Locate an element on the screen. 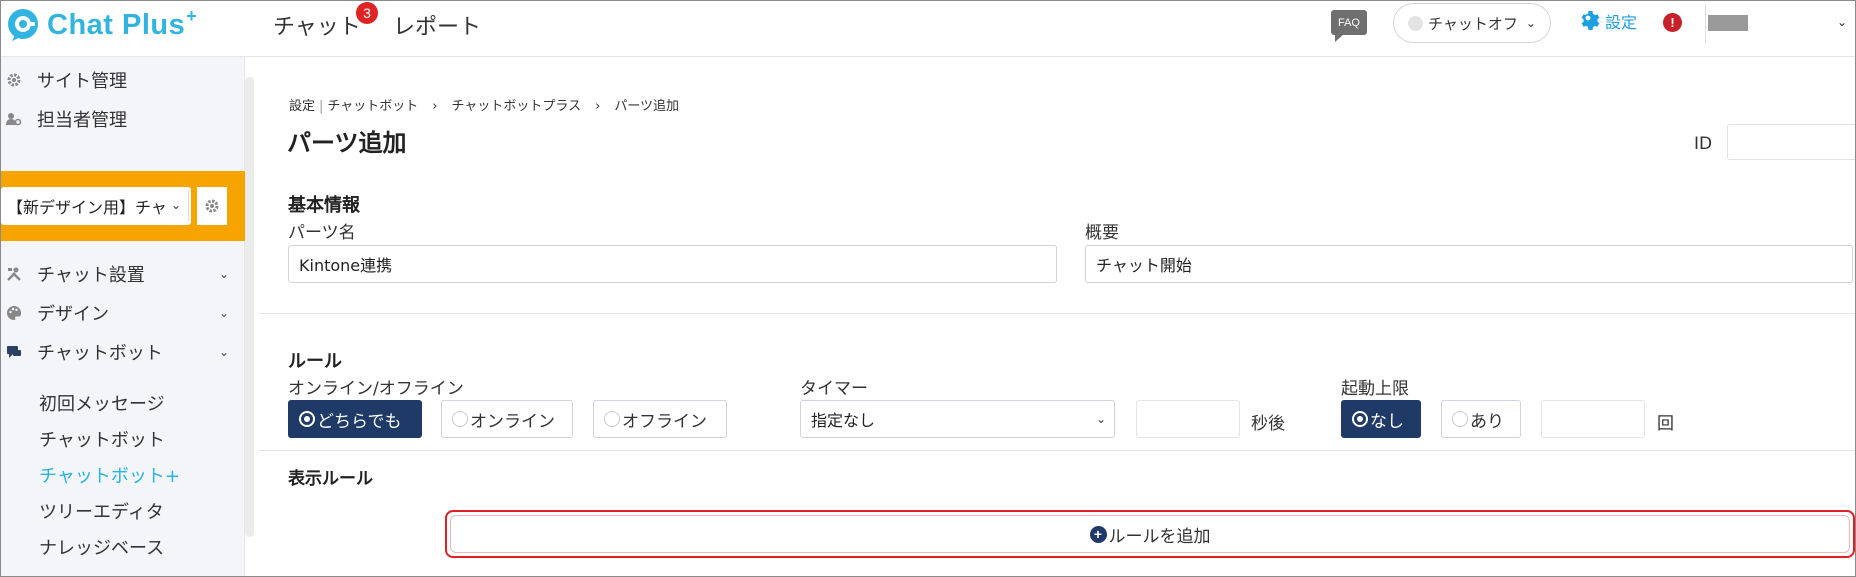  radio-label: どちらでも is located at coordinates (359, 421).